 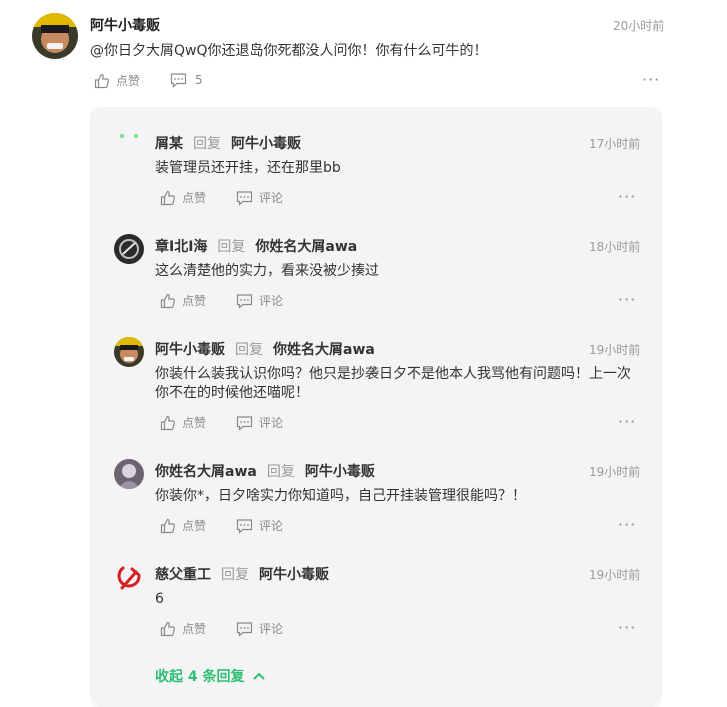 I want to click on reply-text: 这么清楚他的实力，看来没被少揍过, so click(x=267, y=271).